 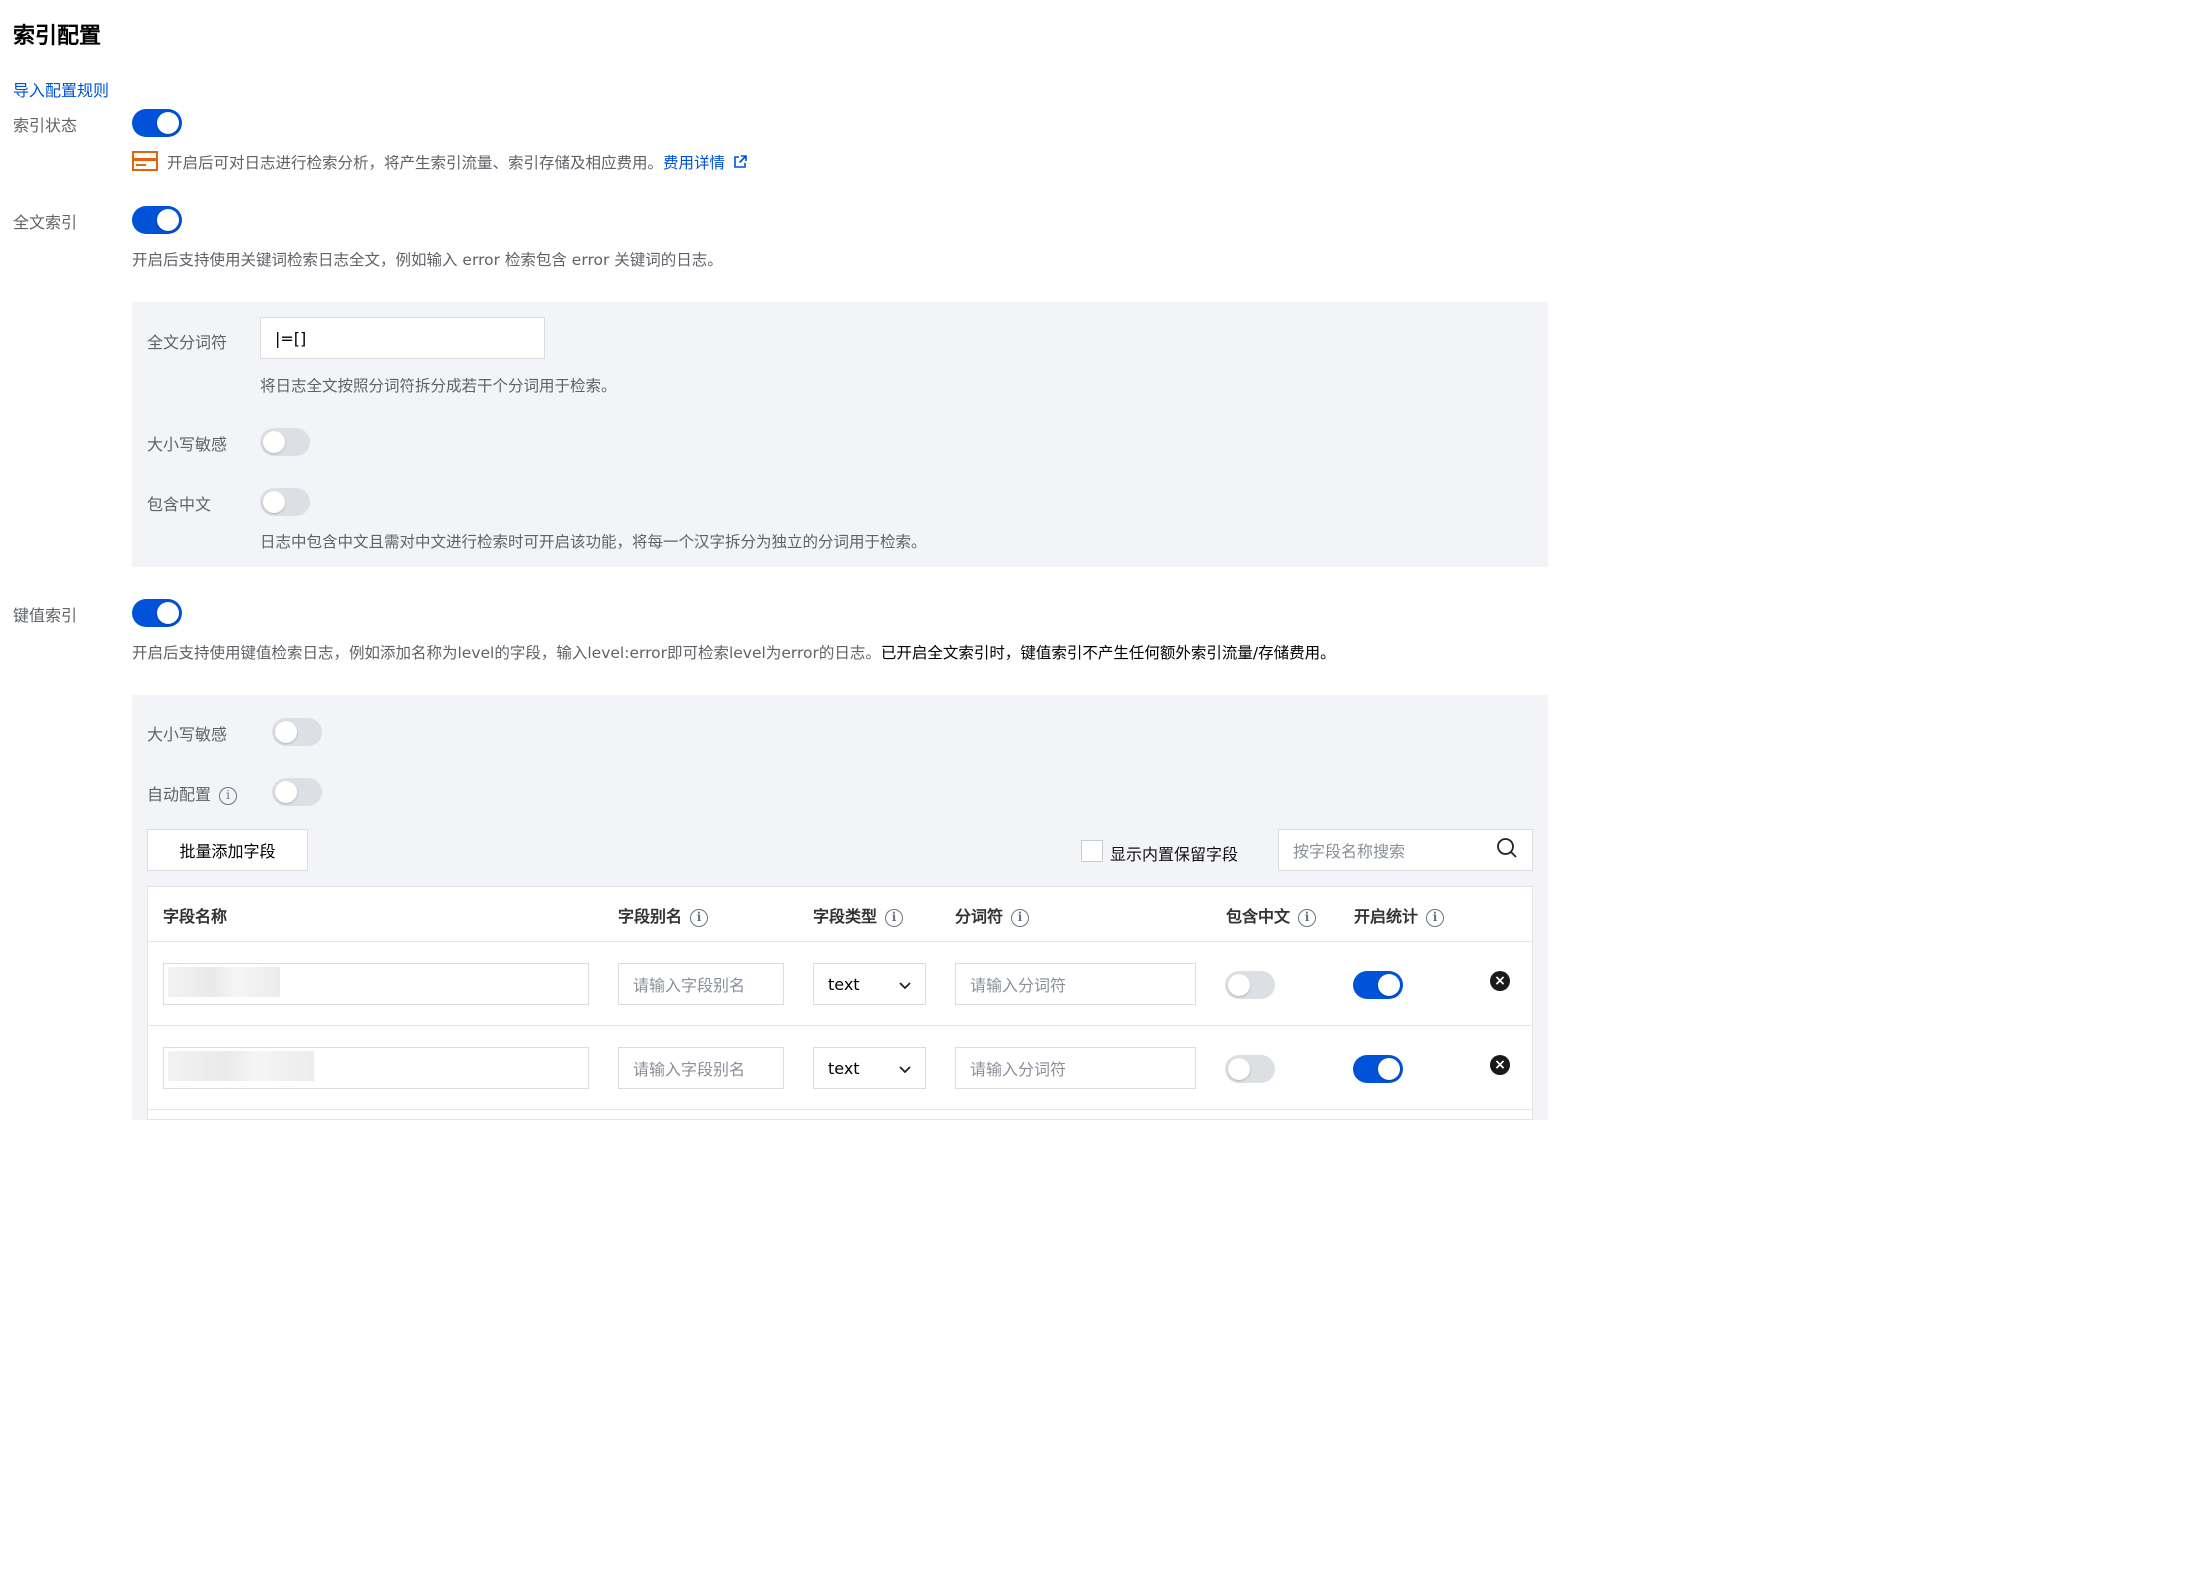 What do you see at coordinates (1258, 916) in the screenshot?
I see `header-chinese-text: 包含中文` at bounding box center [1258, 916].